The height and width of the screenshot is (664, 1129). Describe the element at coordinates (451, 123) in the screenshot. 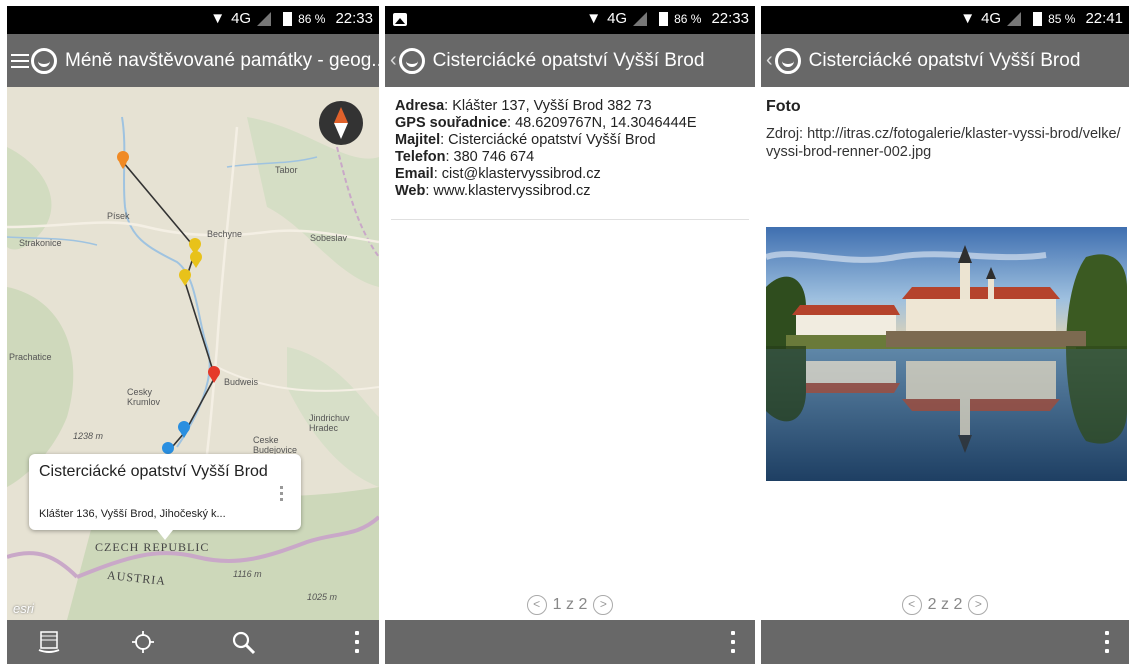

I see `field-label: GPS souřadnice` at that location.